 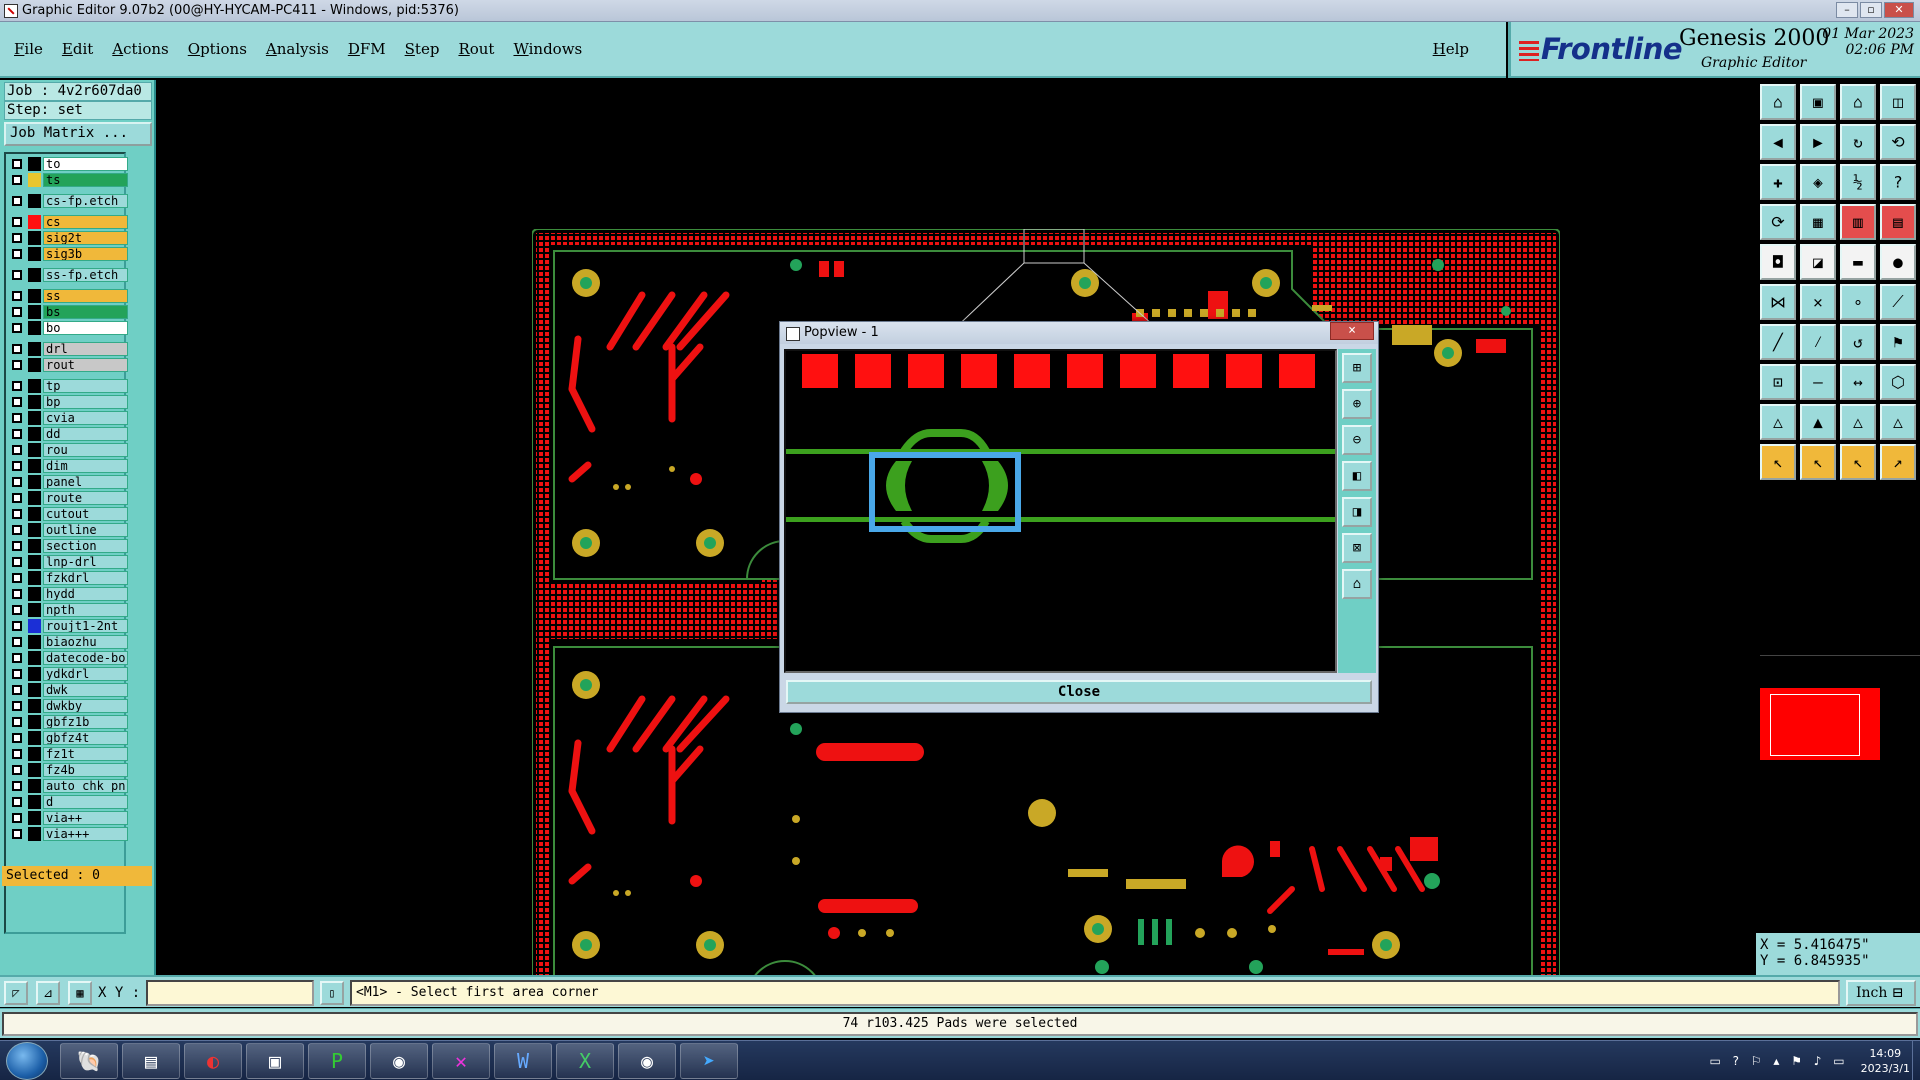 What do you see at coordinates (1778, 462) in the screenshot?
I see `select-arrow-icon: ↖` at bounding box center [1778, 462].